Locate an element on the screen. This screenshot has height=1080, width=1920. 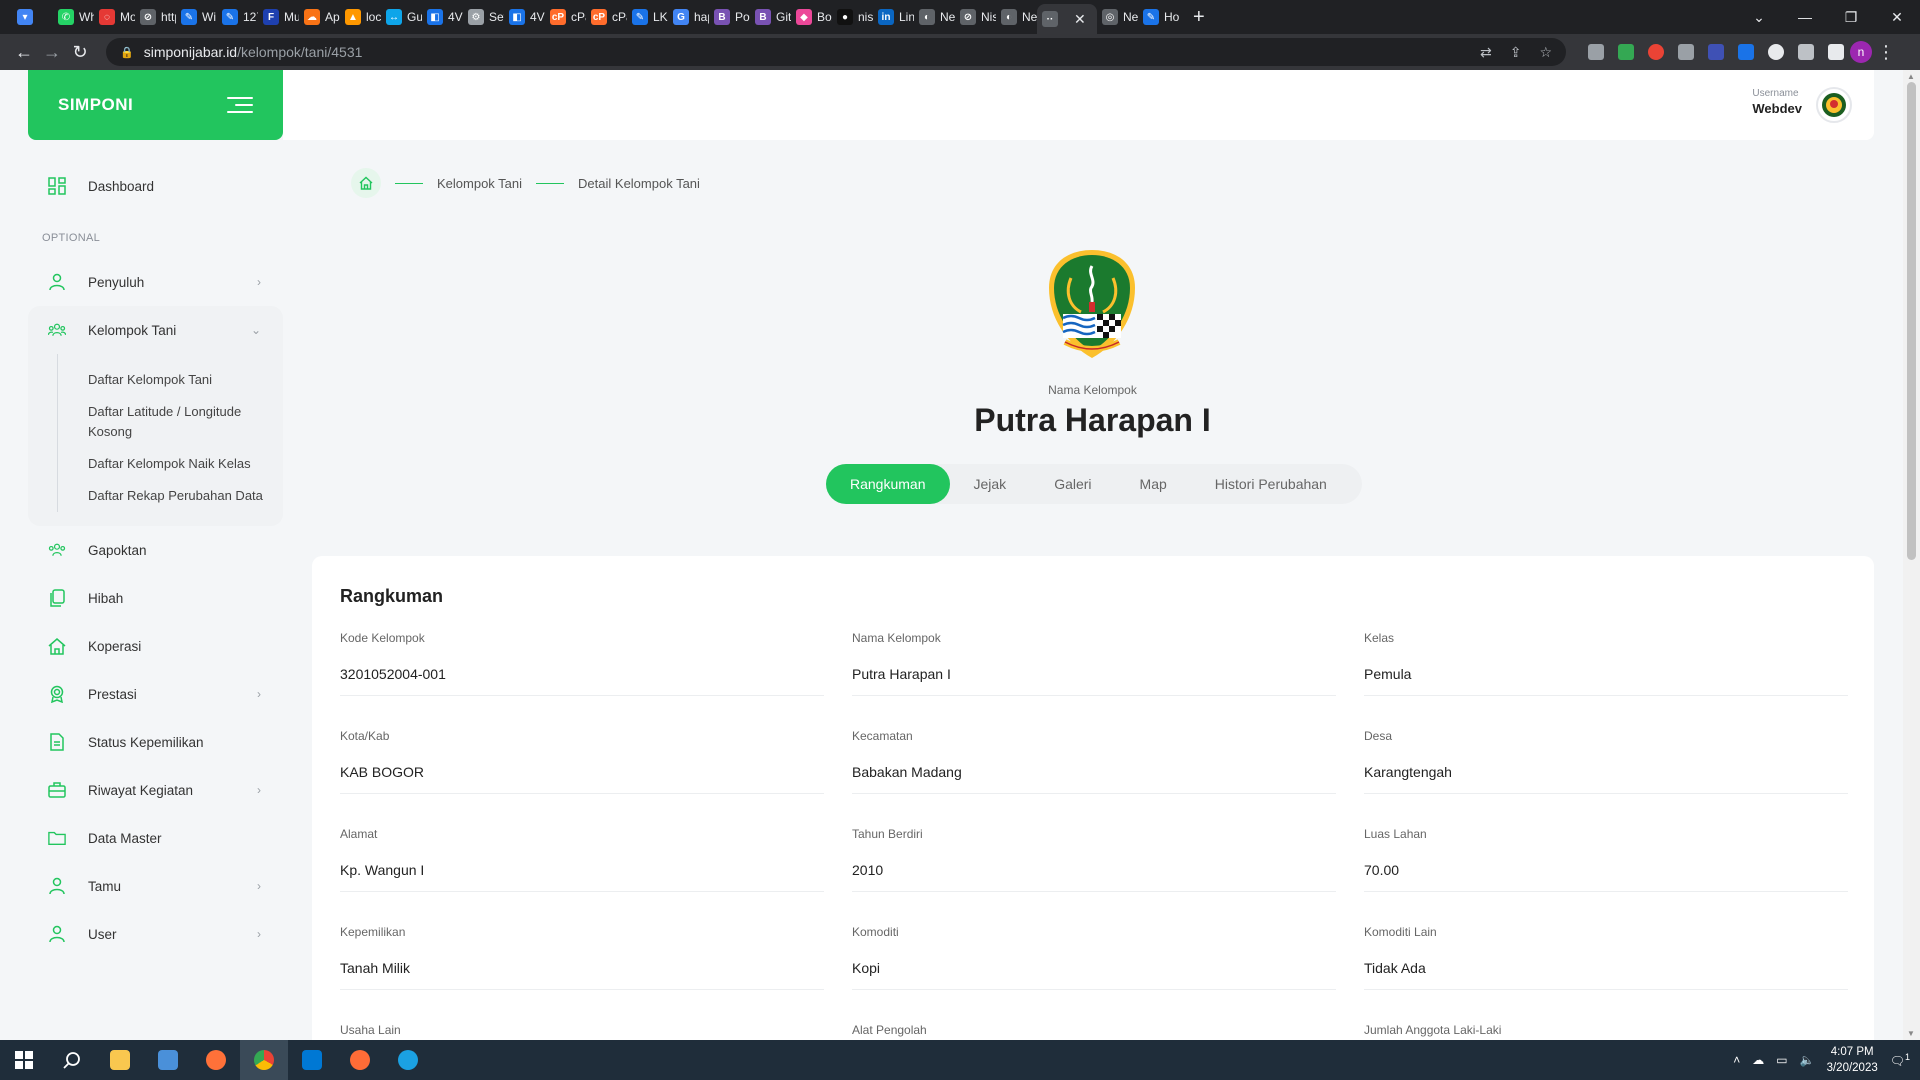
scroll-down-arrow: ▼ is located at coordinates (1911, 1033).